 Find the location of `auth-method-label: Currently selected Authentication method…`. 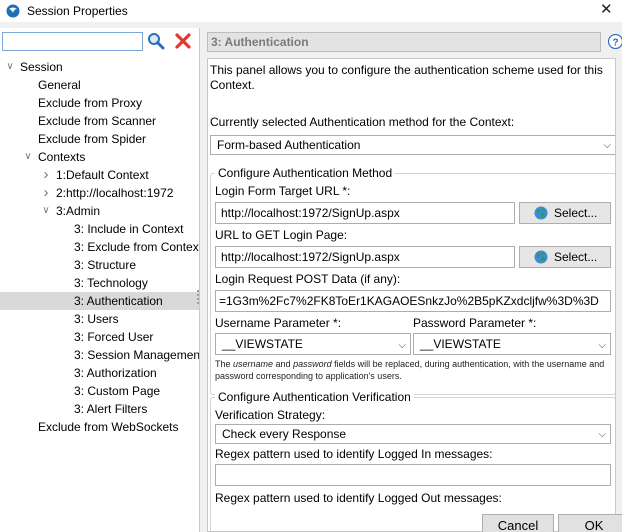

auth-method-label: Currently selected Authentication method… is located at coordinates (362, 122).